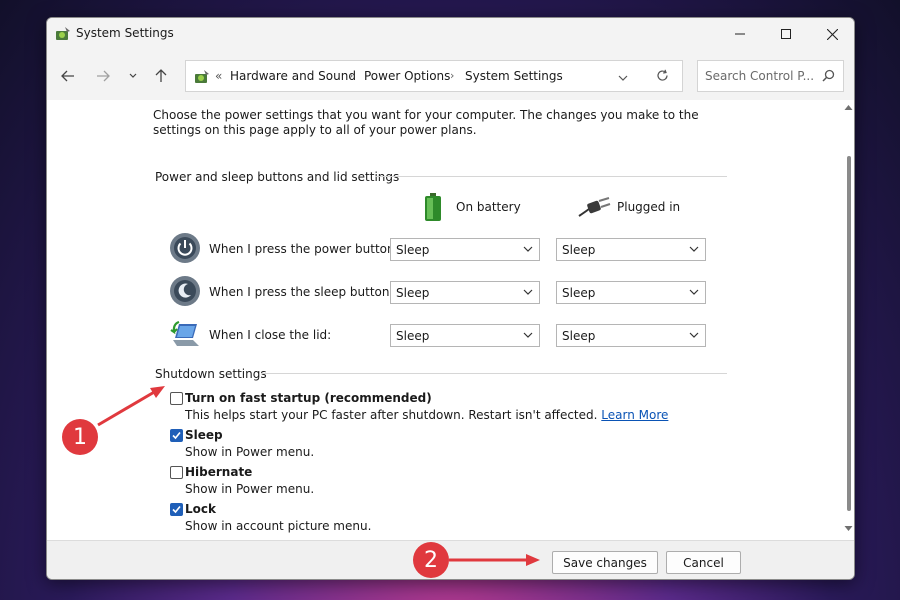 The image size is (900, 600). I want to click on search-button, so click(828, 77).